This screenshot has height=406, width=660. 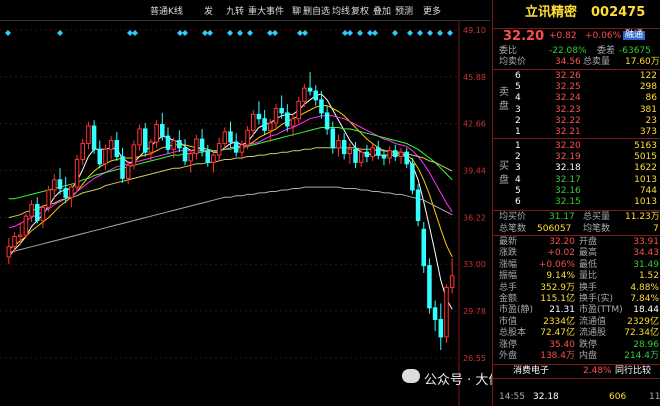 I want to click on toolbar-events: 重大事件, so click(x=266, y=10).